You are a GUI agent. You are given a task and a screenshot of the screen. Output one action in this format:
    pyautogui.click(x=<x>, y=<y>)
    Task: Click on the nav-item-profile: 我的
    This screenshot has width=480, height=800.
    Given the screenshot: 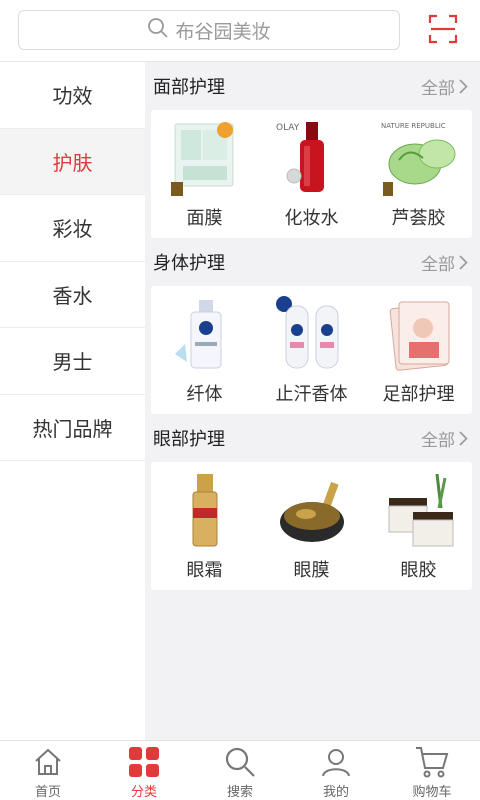 What is the action you would take?
    pyautogui.click(x=336, y=770)
    